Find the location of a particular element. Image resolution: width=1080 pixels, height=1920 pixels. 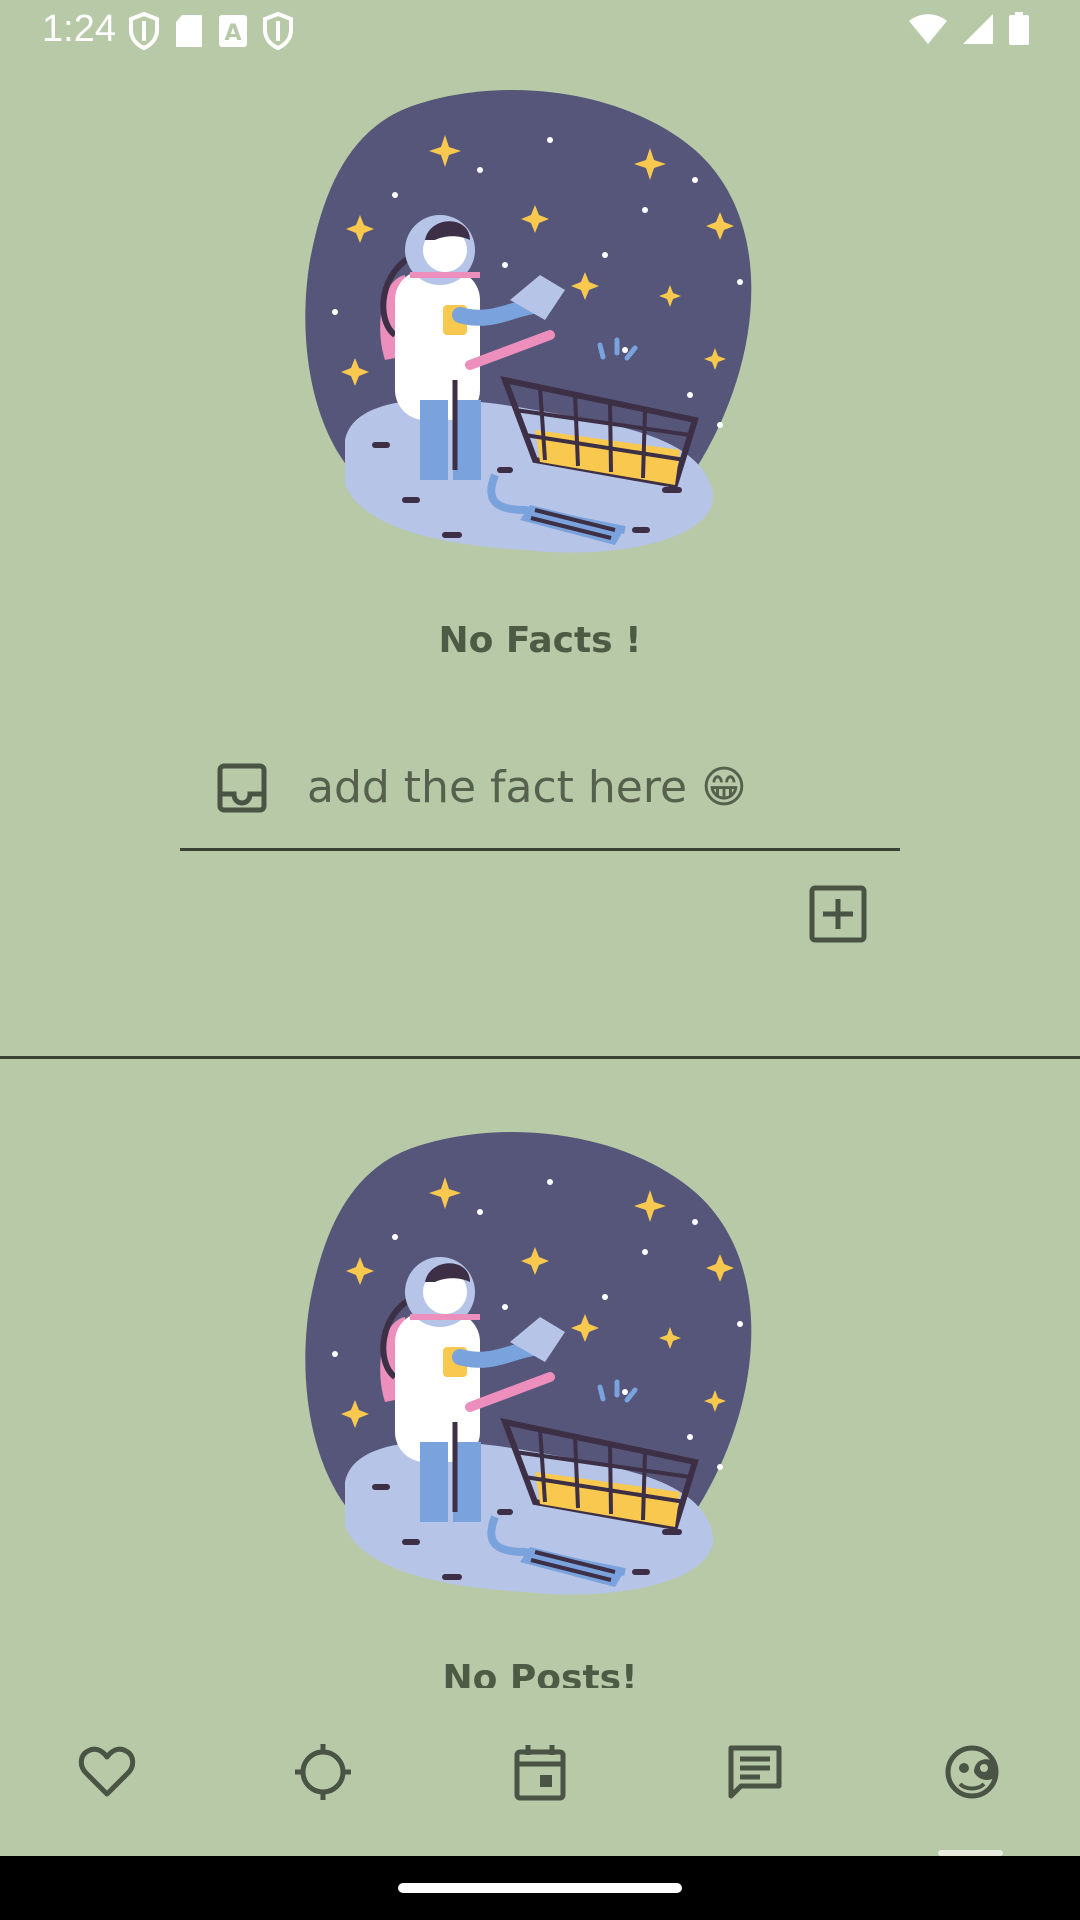

chat-icon is located at coordinates (755, 1772).